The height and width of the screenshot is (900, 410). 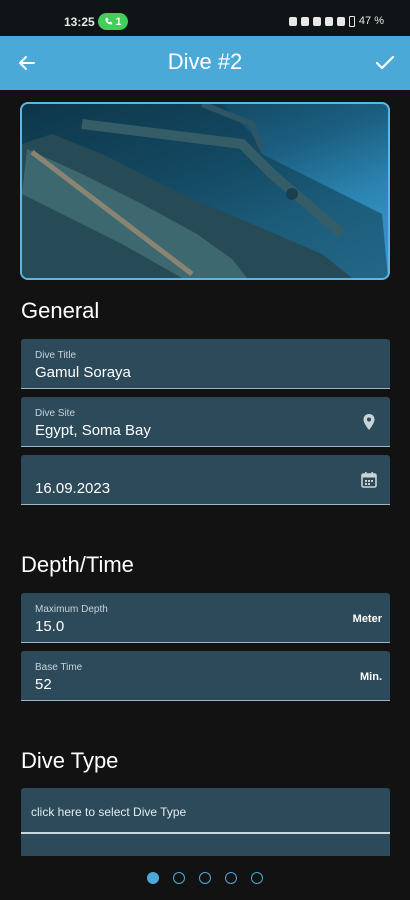 I want to click on max-depth-field: Maximum Depth 15.0 Meter, so click(x=205, y=618).